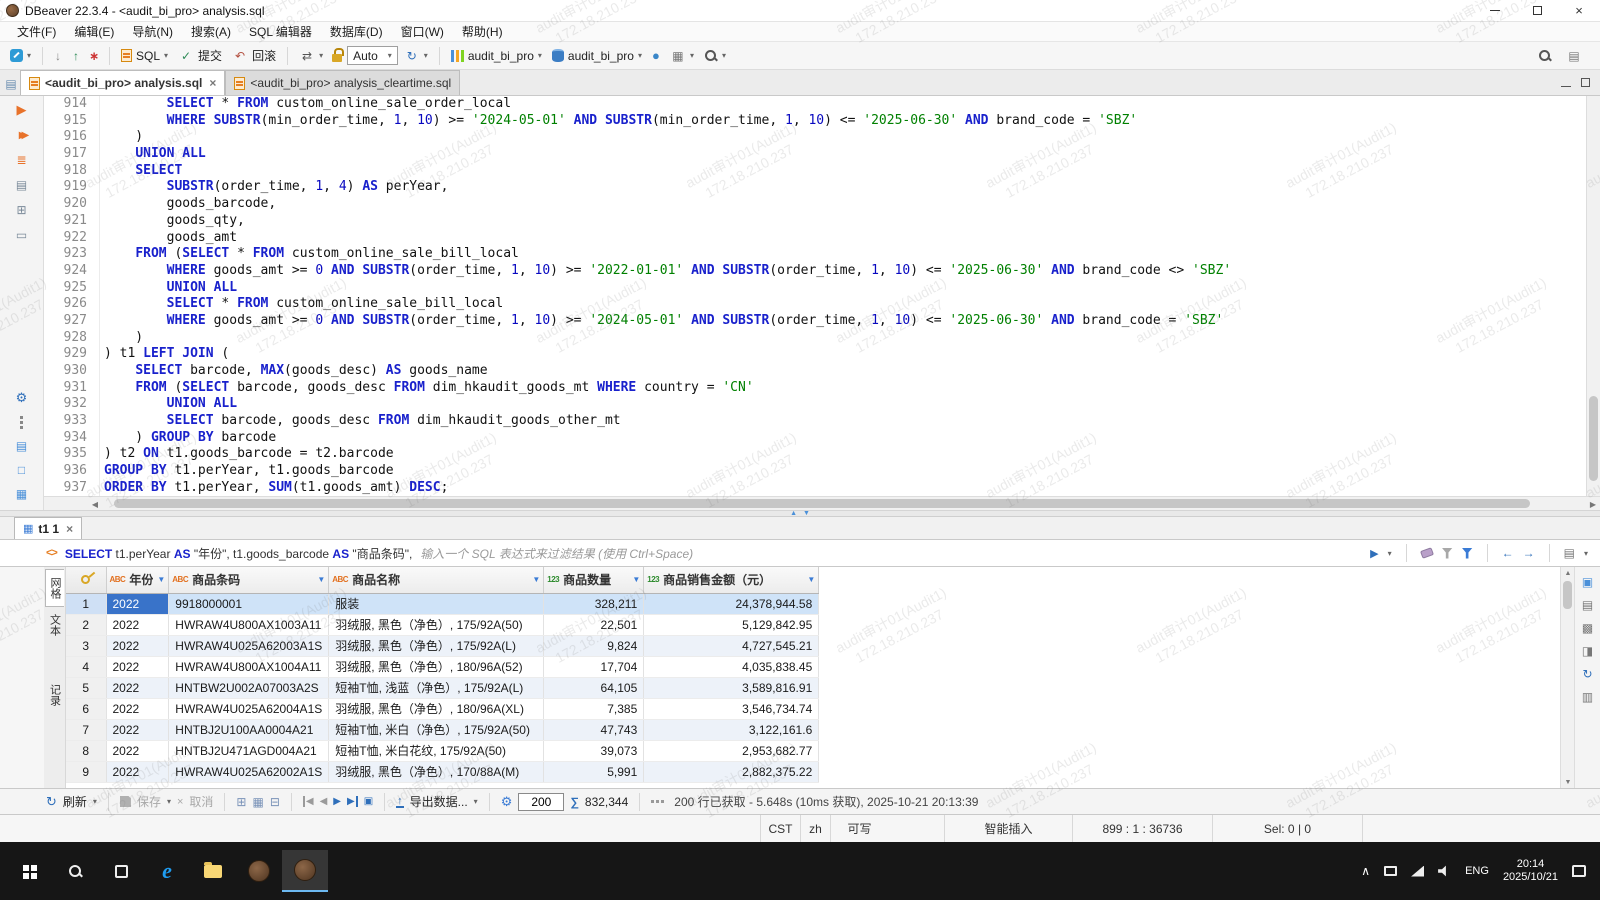  I want to click on status-insert-mode: 智能插入, so click(1008, 828).